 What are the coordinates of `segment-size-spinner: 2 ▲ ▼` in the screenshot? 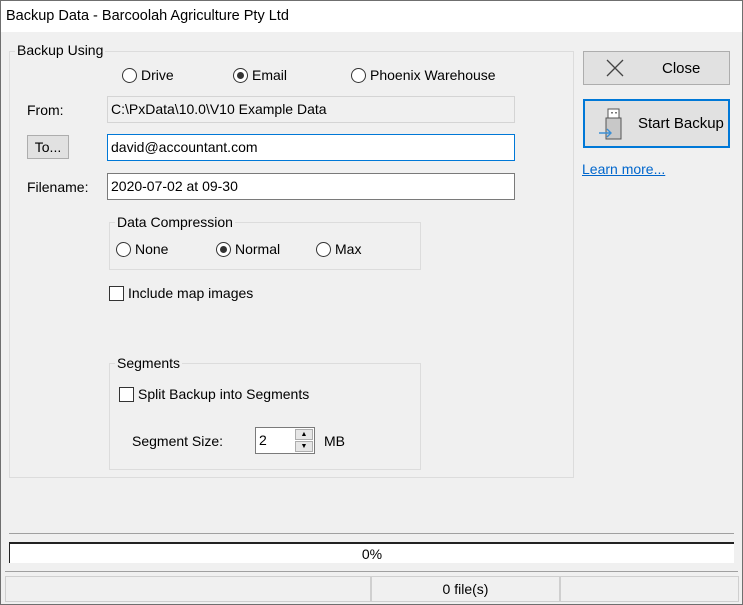 It's located at (285, 440).